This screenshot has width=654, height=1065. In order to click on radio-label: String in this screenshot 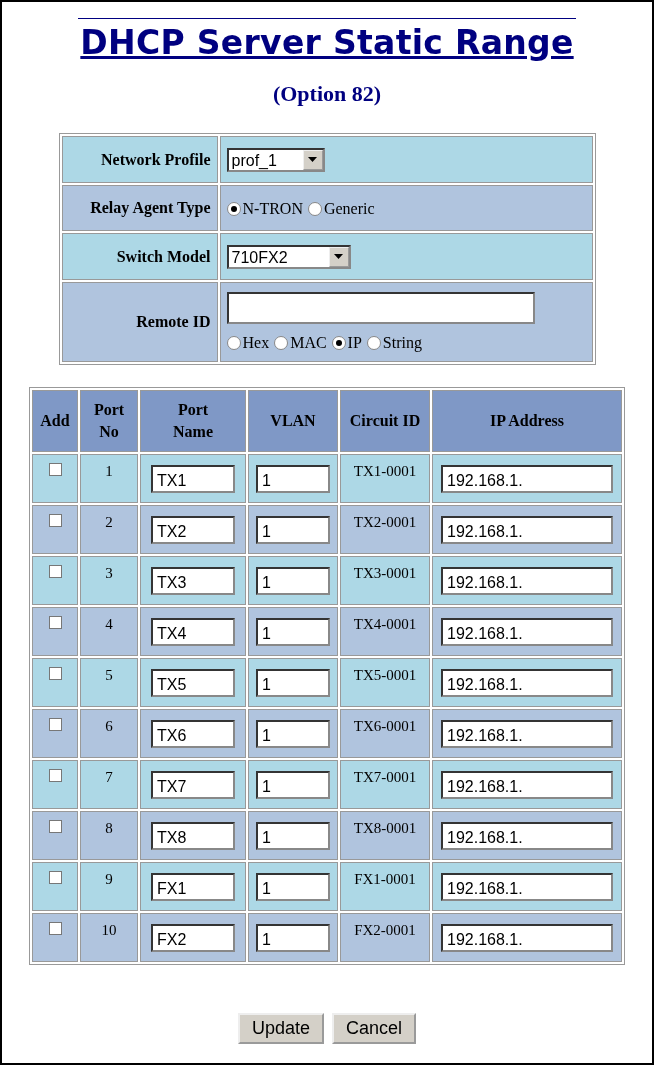, I will do `click(402, 342)`.